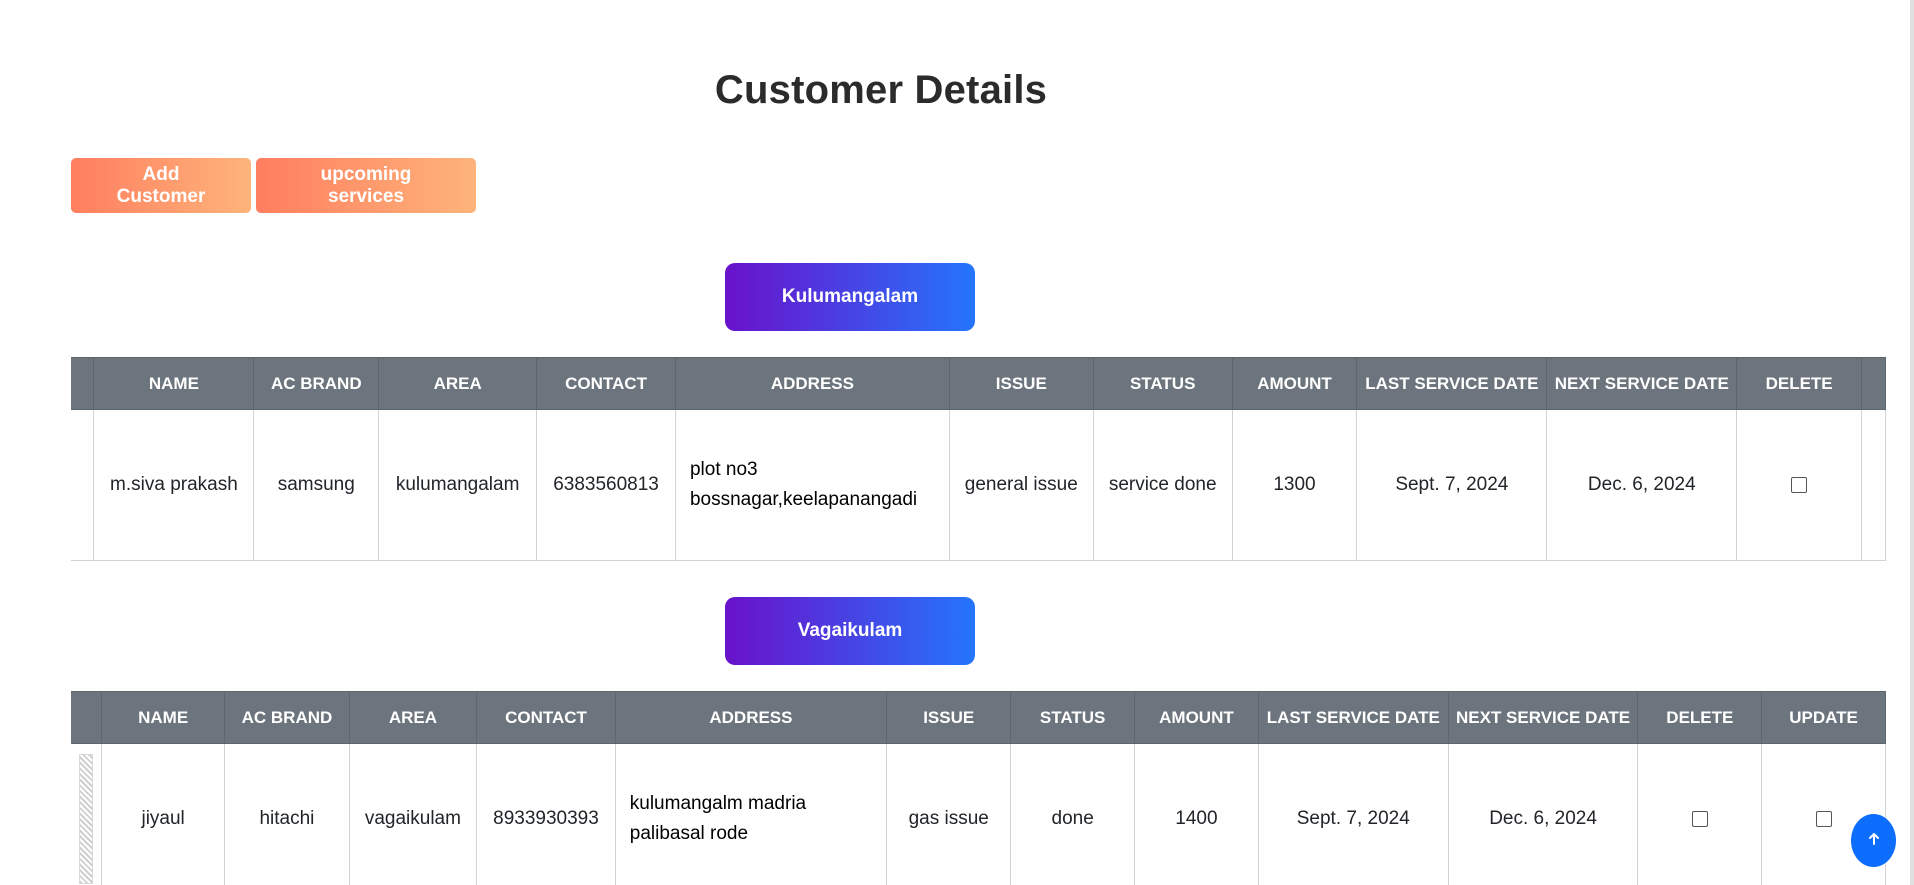  Describe the element at coordinates (174, 485) in the screenshot. I see `cell-name: m.siva prakash` at that location.